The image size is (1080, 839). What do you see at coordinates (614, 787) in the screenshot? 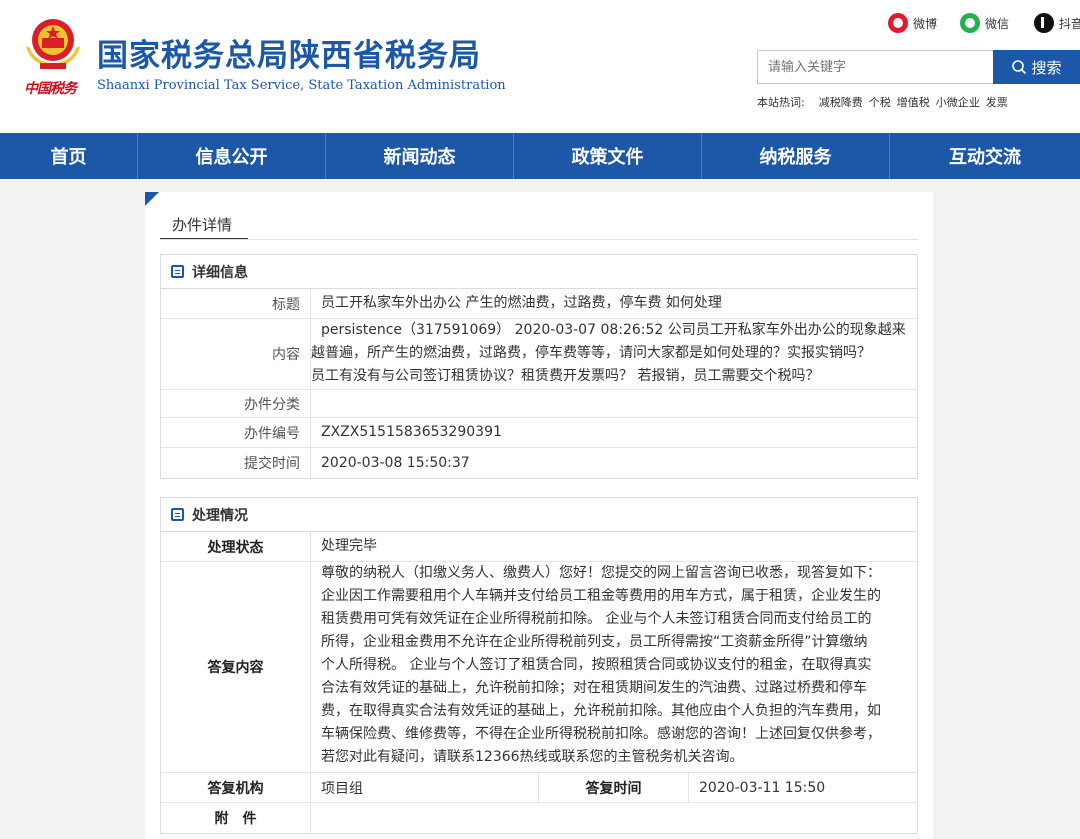
I see `reply-time-label: 答复时间` at bounding box center [614, 787].